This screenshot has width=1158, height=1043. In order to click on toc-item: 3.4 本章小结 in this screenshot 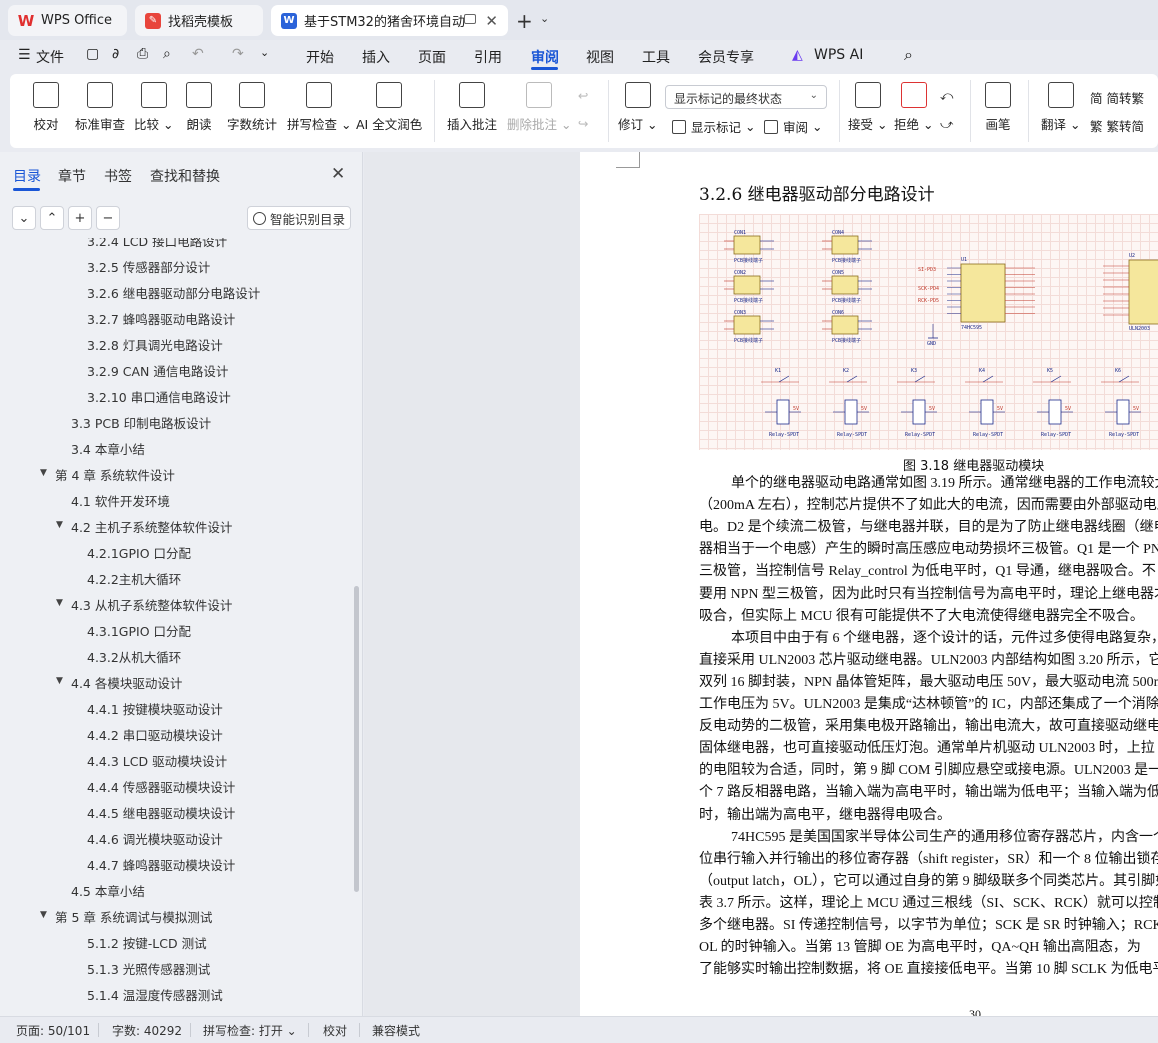, I will do `click(108, 448)`.